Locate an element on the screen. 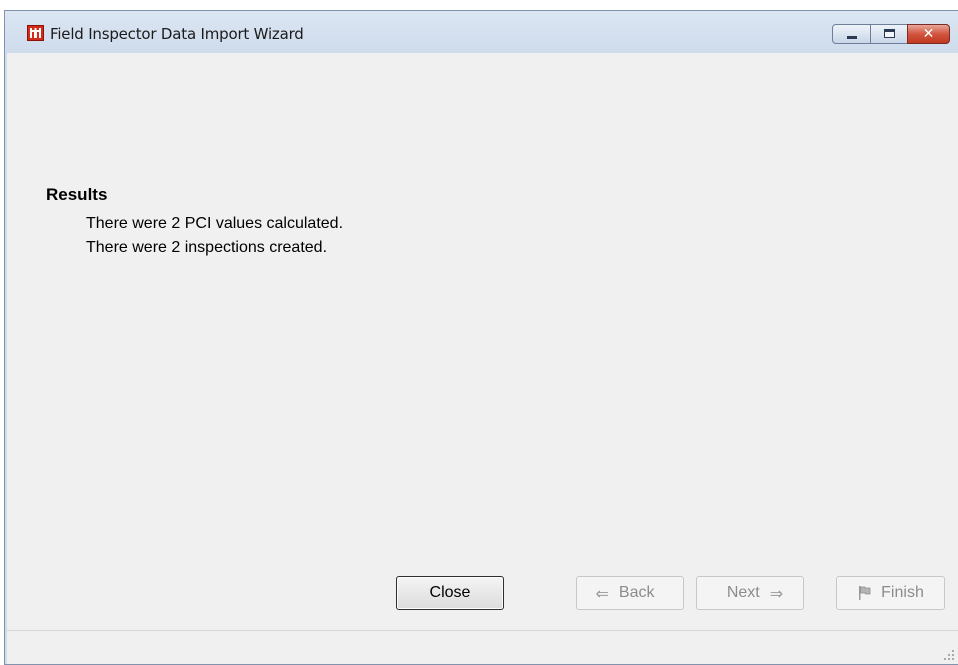 The width and height of the screenshot is (958, 665). minimize-icon is located at coordinates (852, 37).